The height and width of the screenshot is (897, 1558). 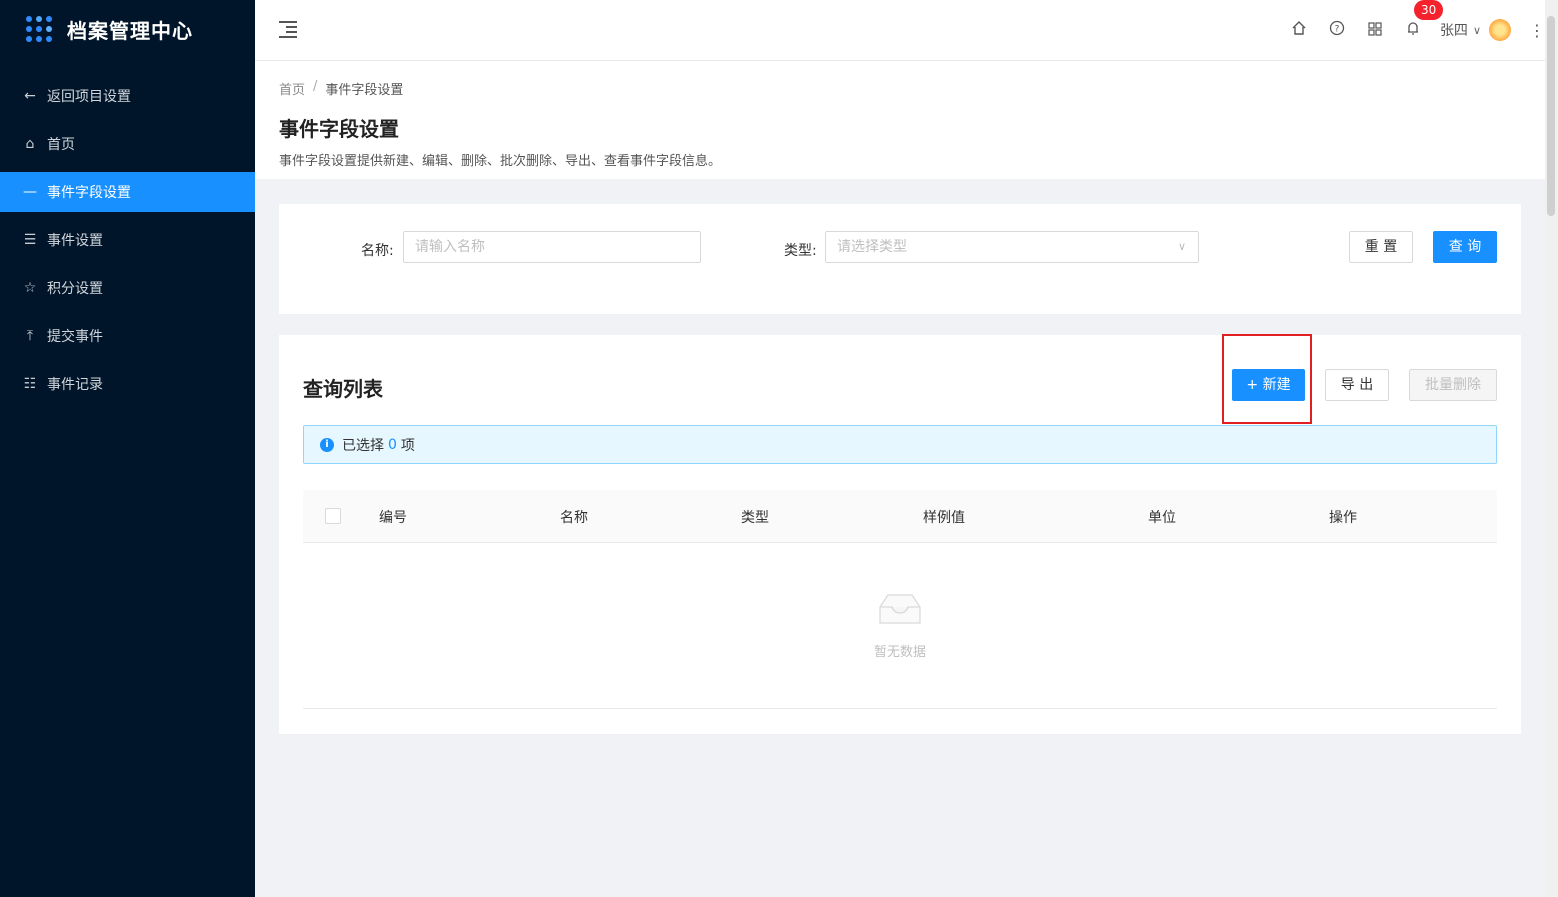 I want to click on sidebar-item-event-settings: ☰ 事件设置, so click(x=127, y=240).